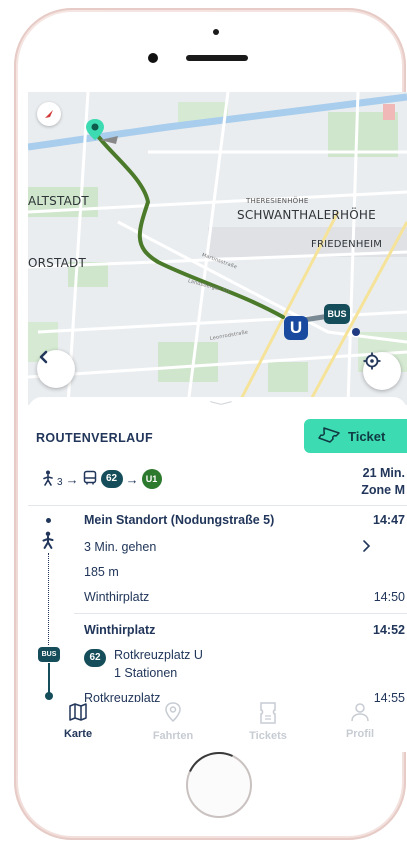 The width and height of the screenshot is (407, 851). Describe the element at coordinates (367, 436) in the screenshot. I see `ticket-button-label: Ticket` at that location.